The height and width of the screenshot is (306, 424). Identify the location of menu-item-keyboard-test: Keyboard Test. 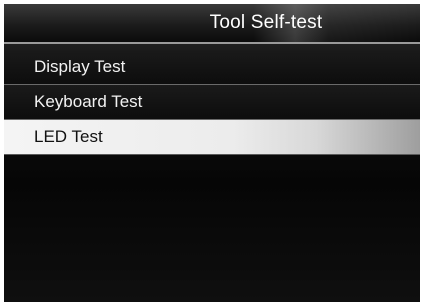
(212, 102).